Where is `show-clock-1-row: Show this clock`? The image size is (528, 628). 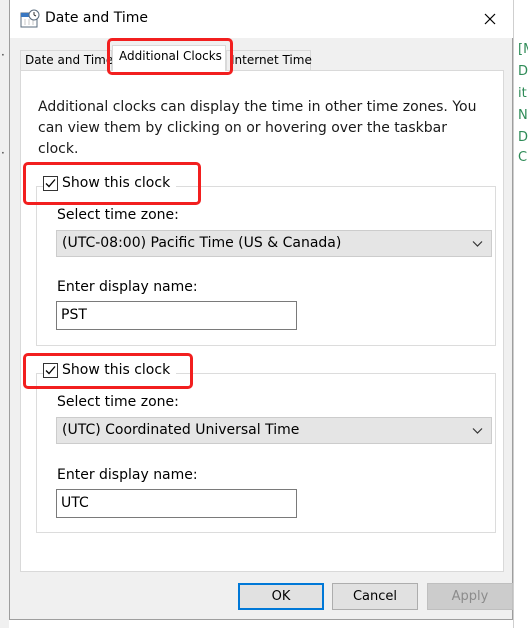 show-clock-1-row: Show this clock is located at coordinates (110, 183).